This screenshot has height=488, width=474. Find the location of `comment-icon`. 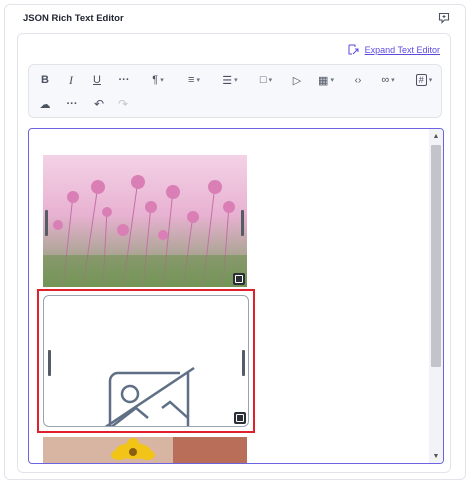

comment-icon is located at coordinates (444, 18).